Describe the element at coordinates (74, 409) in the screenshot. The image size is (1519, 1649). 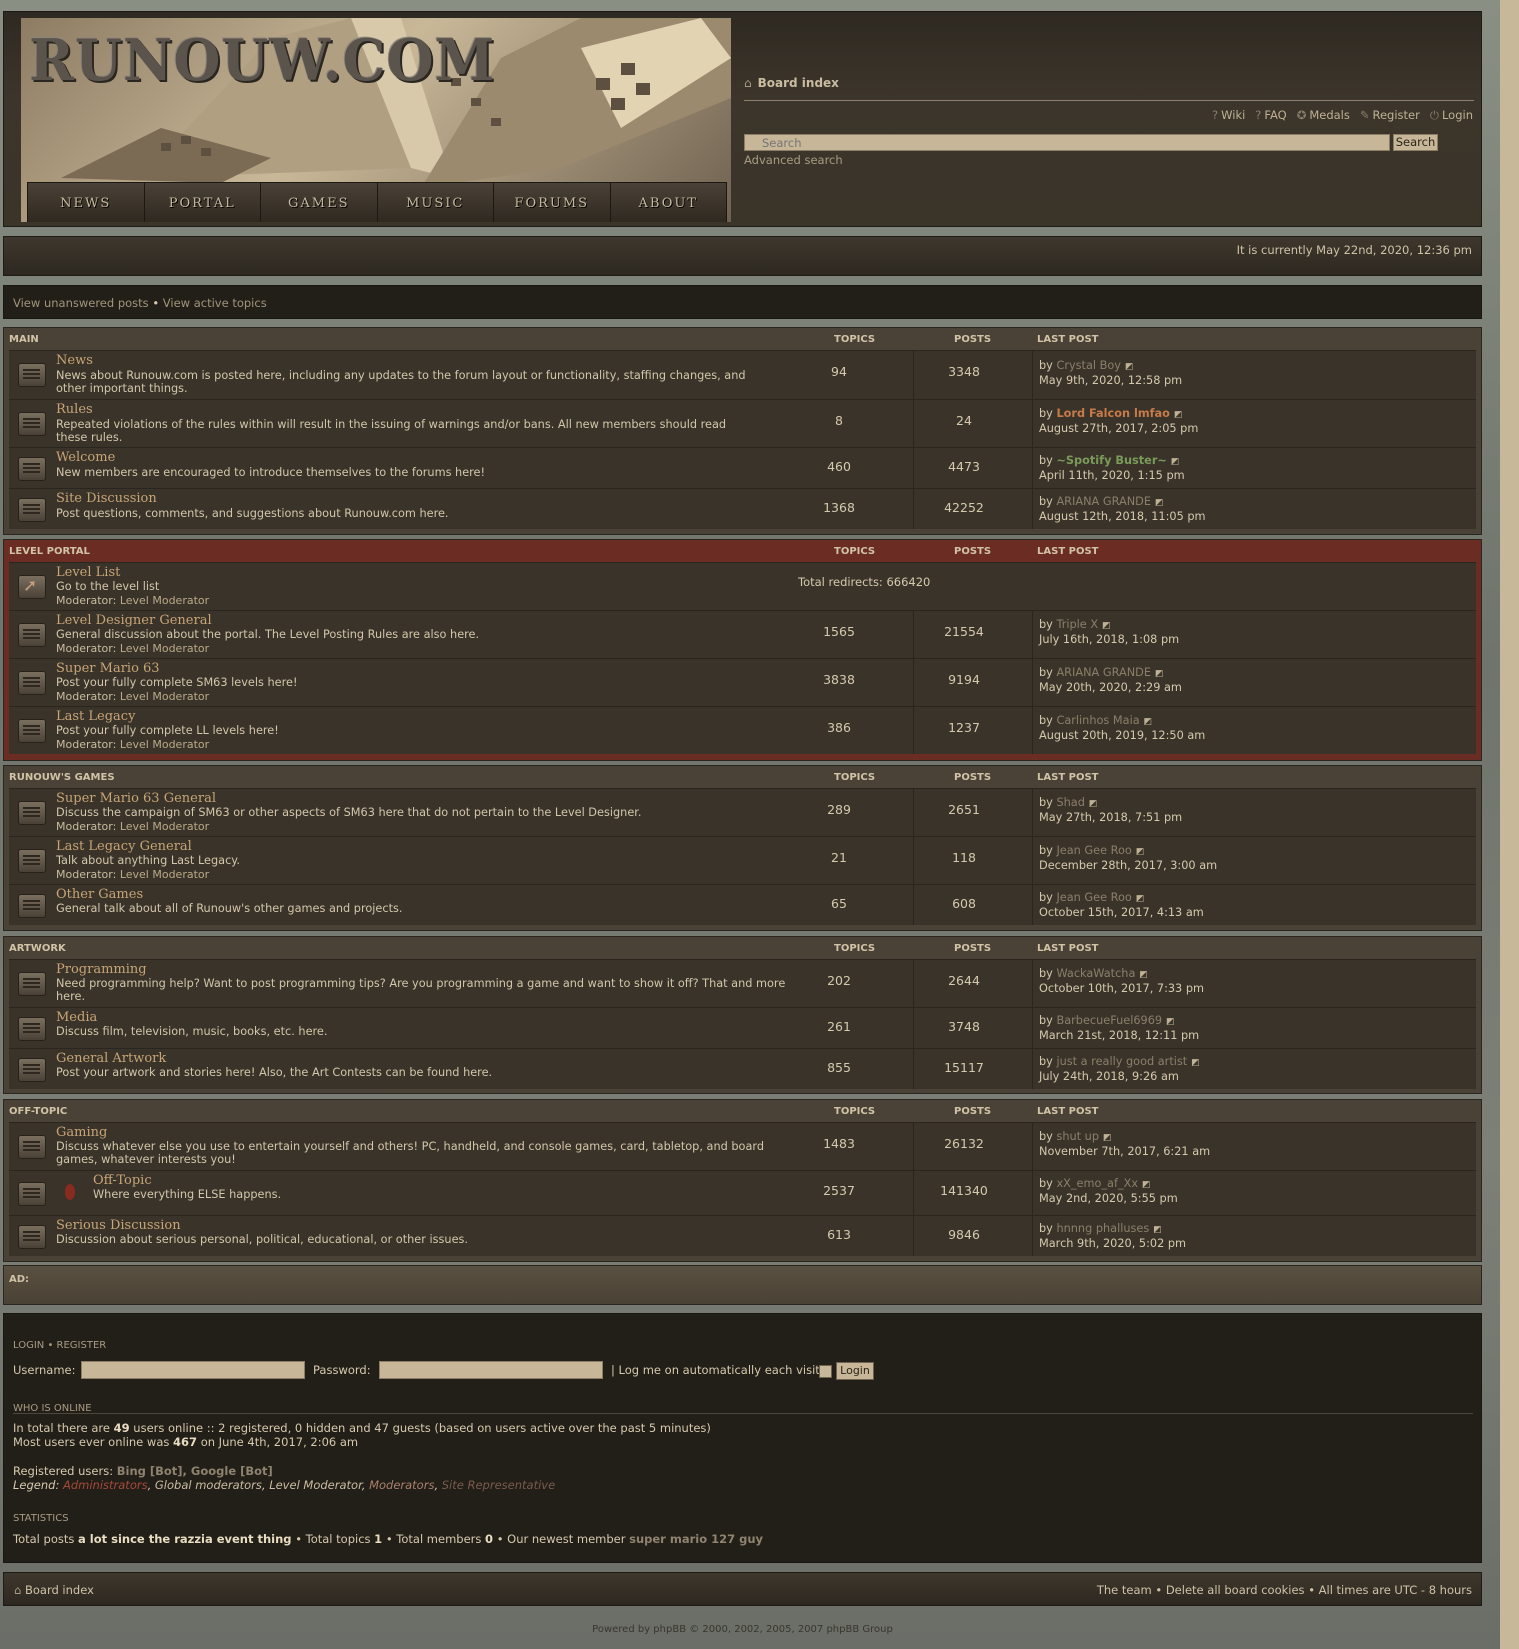
I see `forum-title: Rules` at that location.